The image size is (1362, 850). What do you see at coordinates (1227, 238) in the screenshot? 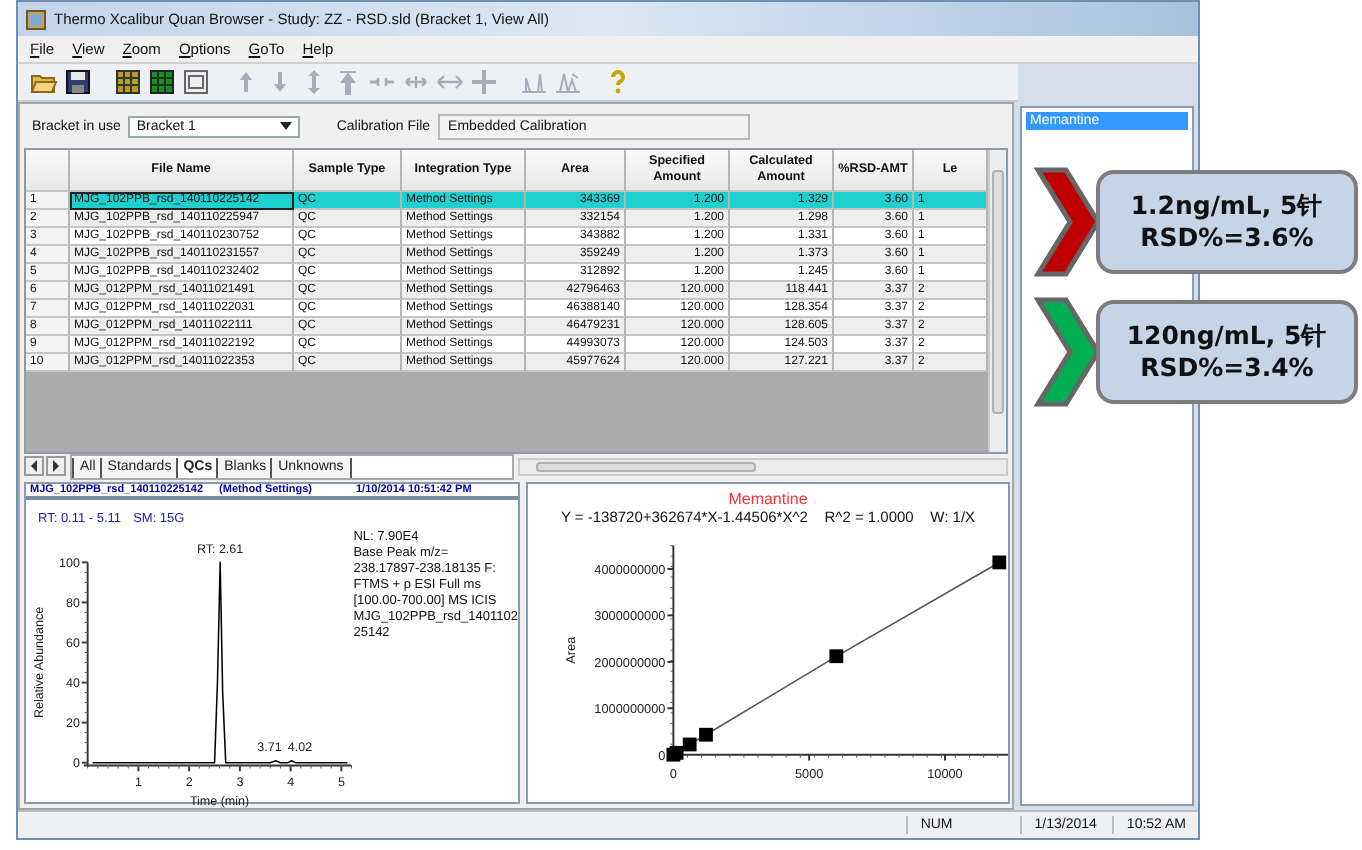
I see `callout-text: RSD%=3.6%` at bounding box center [1227, 238].